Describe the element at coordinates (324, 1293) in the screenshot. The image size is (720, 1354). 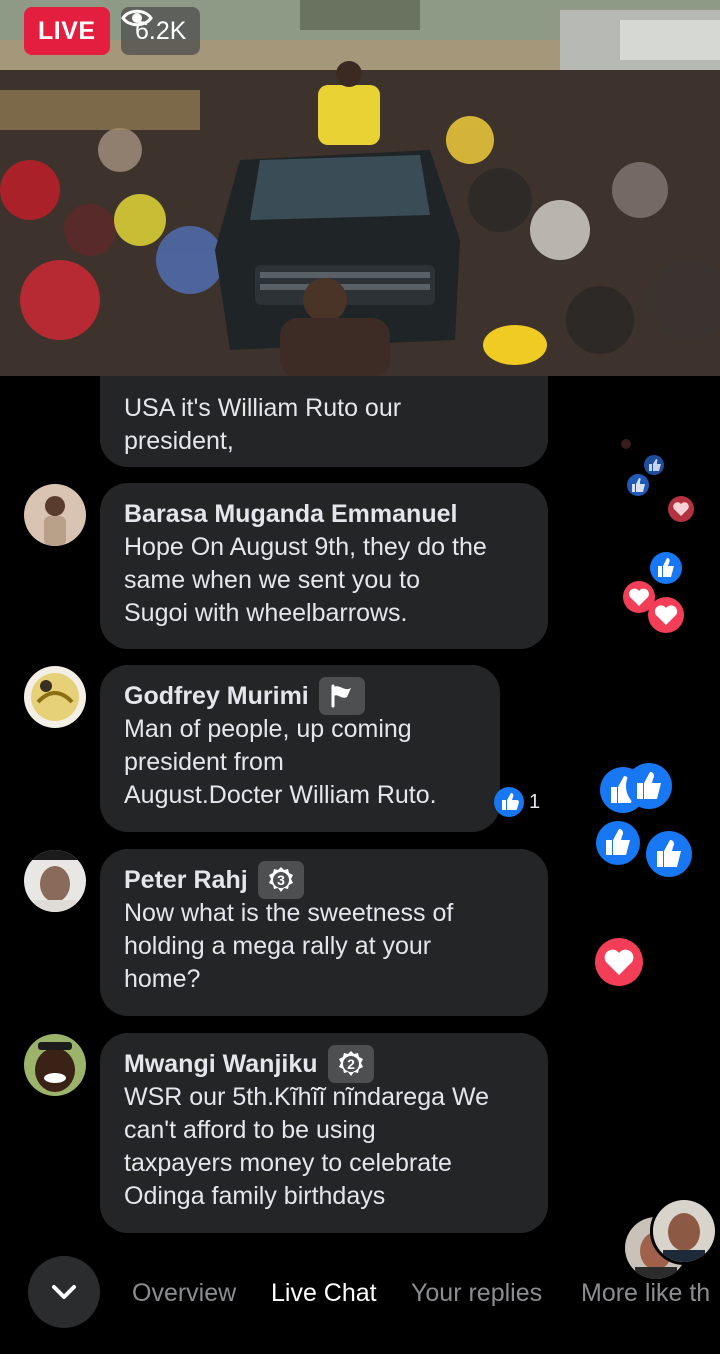
I see `tab-live-chat: Live Chat` at that location.